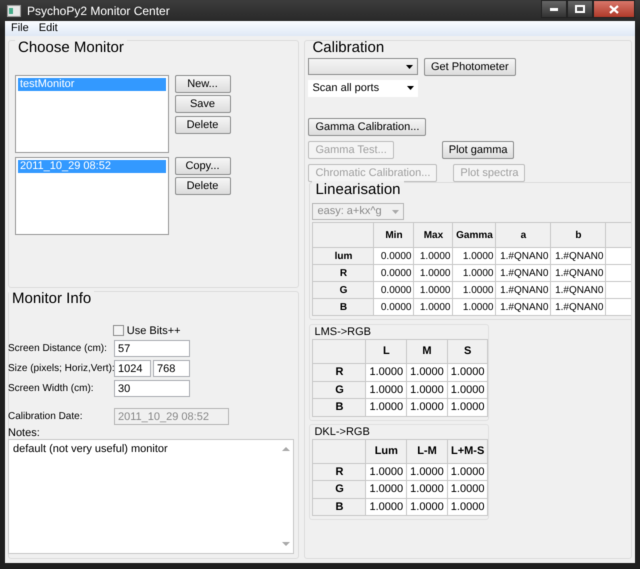 This screenshot has height=569, width=640. I want to click on photometer-dropdown, so click(363, 66).